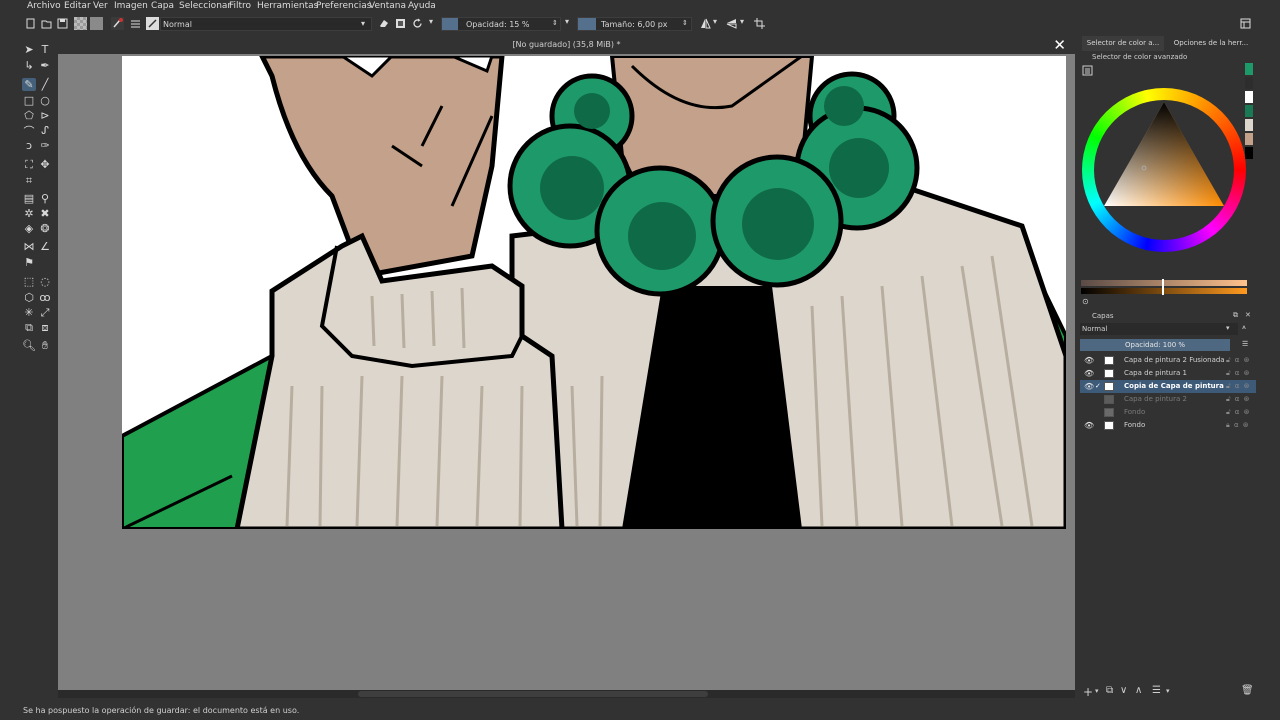  I want to click on calligraphy-icon: ✒, so click(45, 65).